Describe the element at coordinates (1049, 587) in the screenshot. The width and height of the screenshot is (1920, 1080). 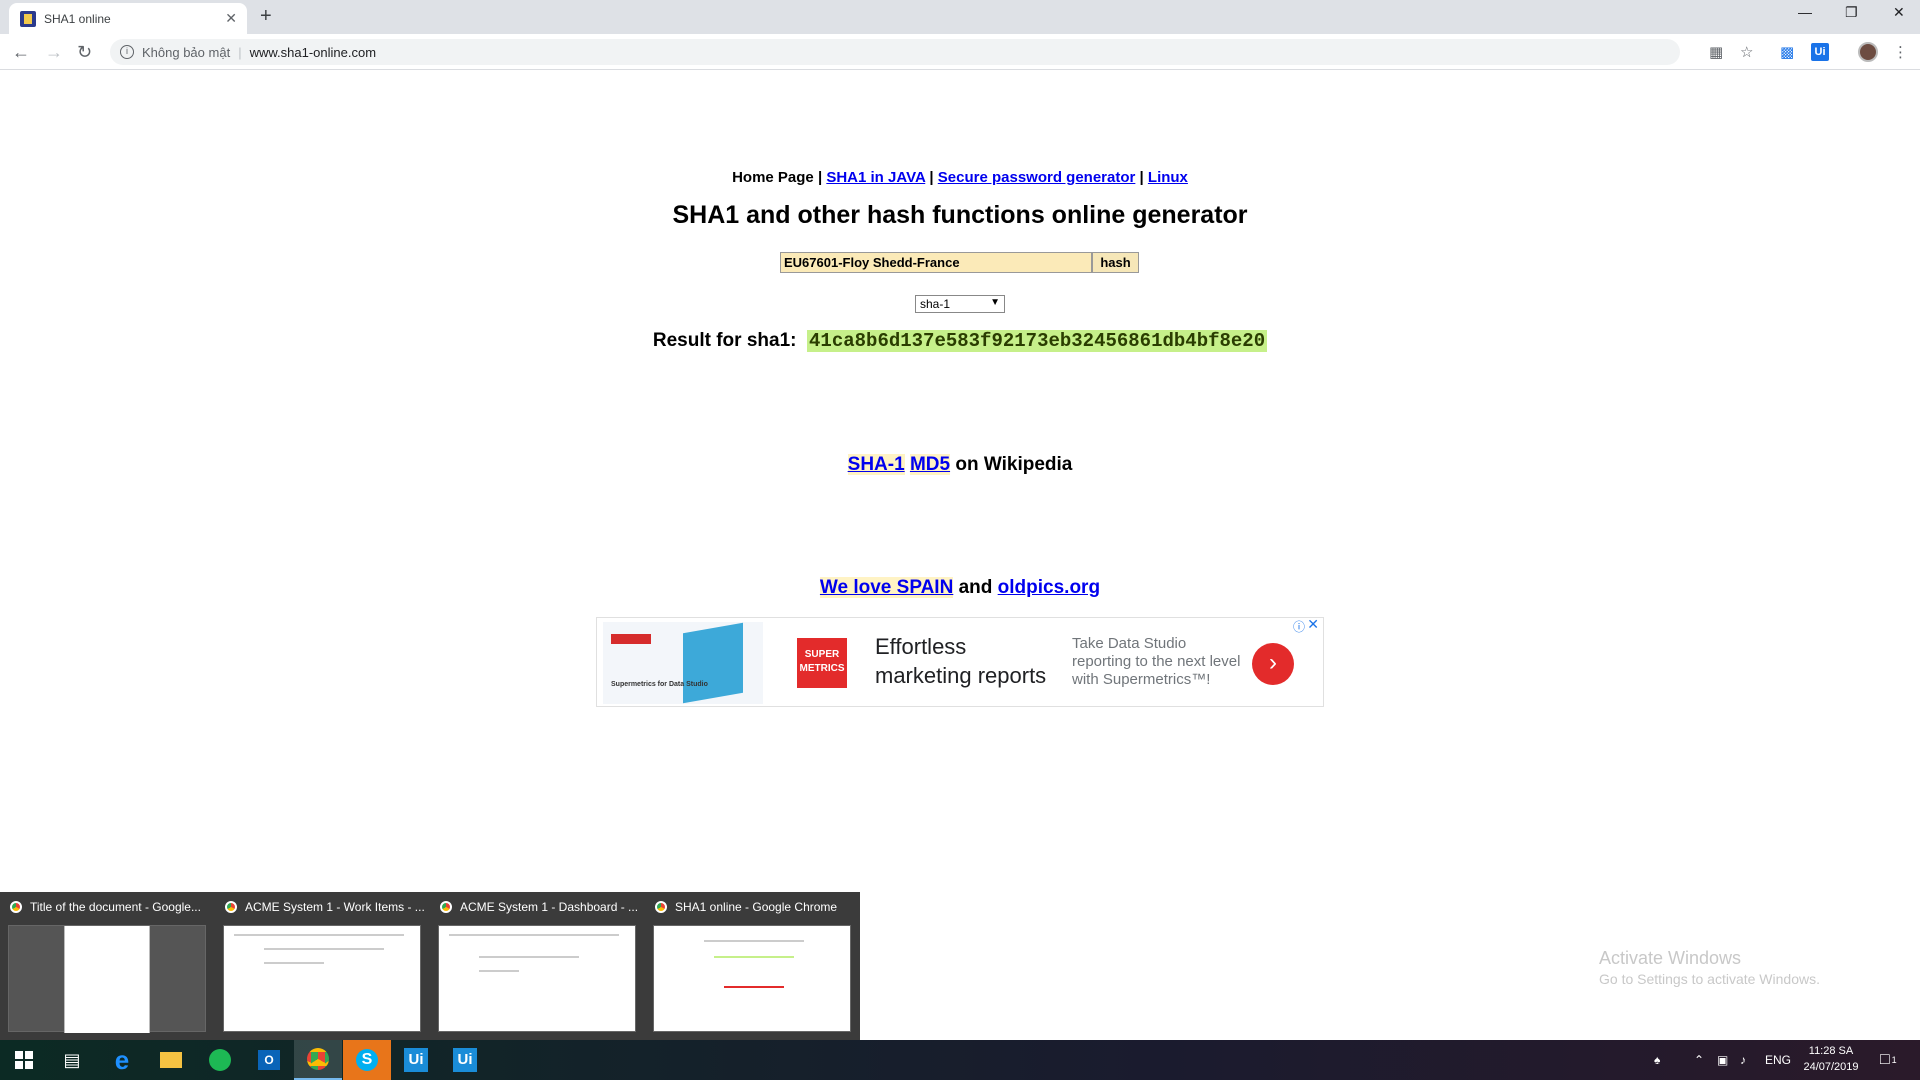
I see `oldpics-link: oldpics.org` at that location.